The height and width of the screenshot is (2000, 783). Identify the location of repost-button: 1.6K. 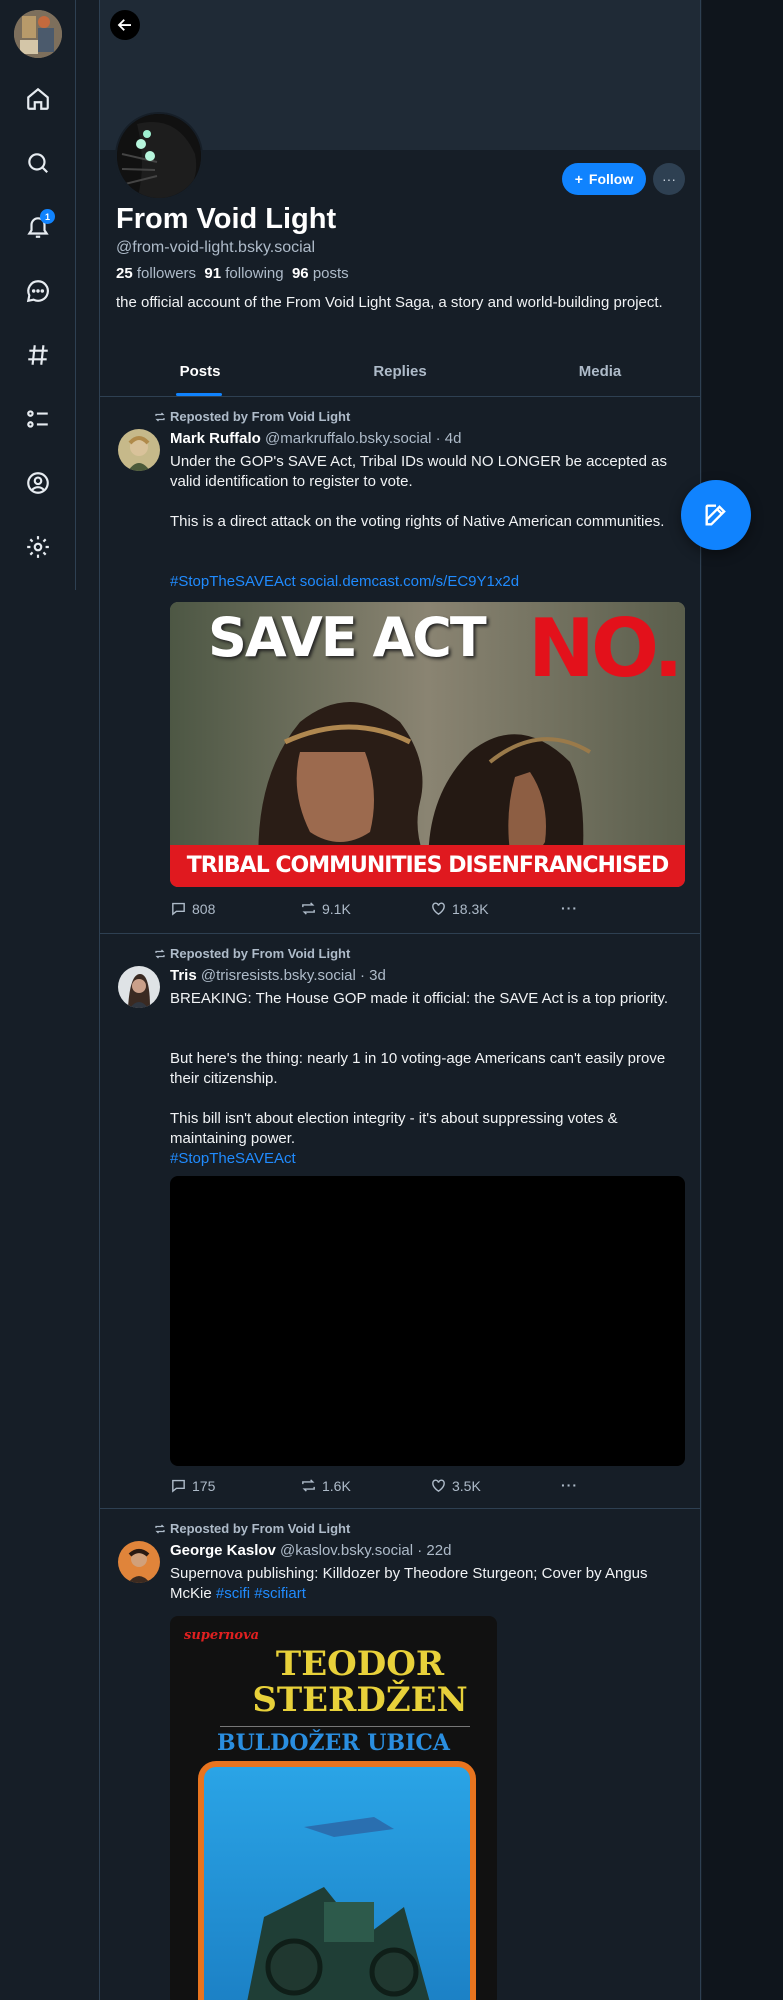
(325, 1485).